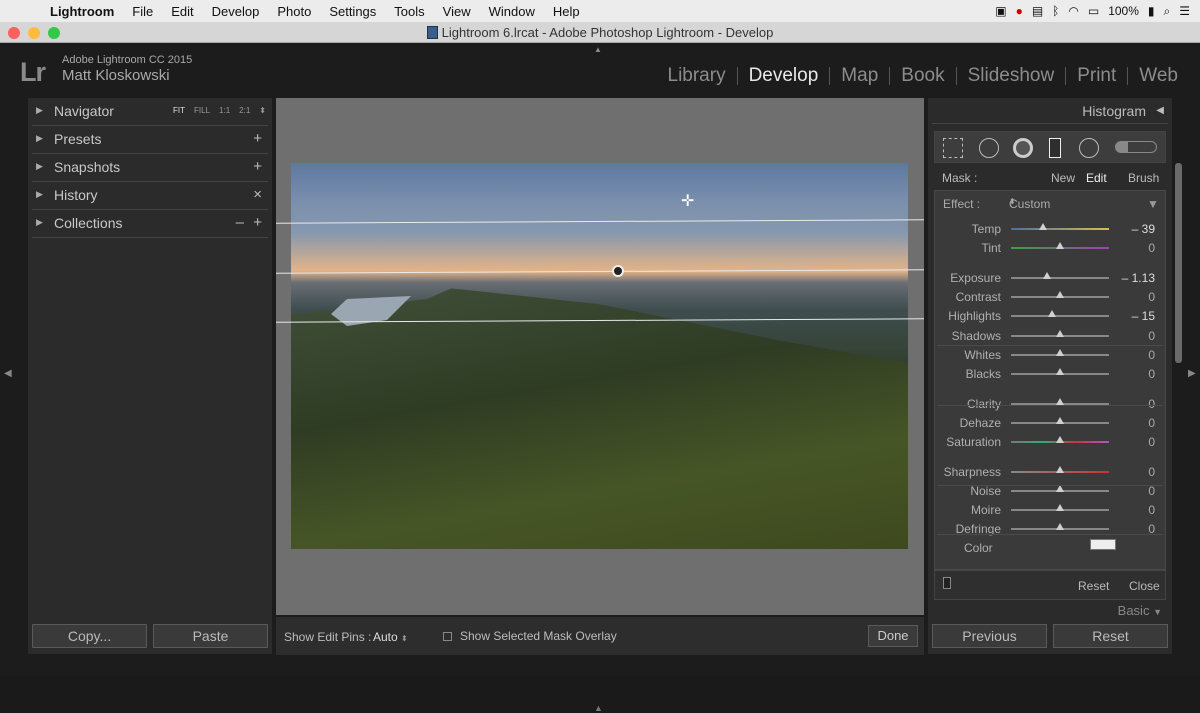  What do you see at coordinates (142, 11) in the screenshot?
I see `menu-file: File` at bounding box center [142, 11].